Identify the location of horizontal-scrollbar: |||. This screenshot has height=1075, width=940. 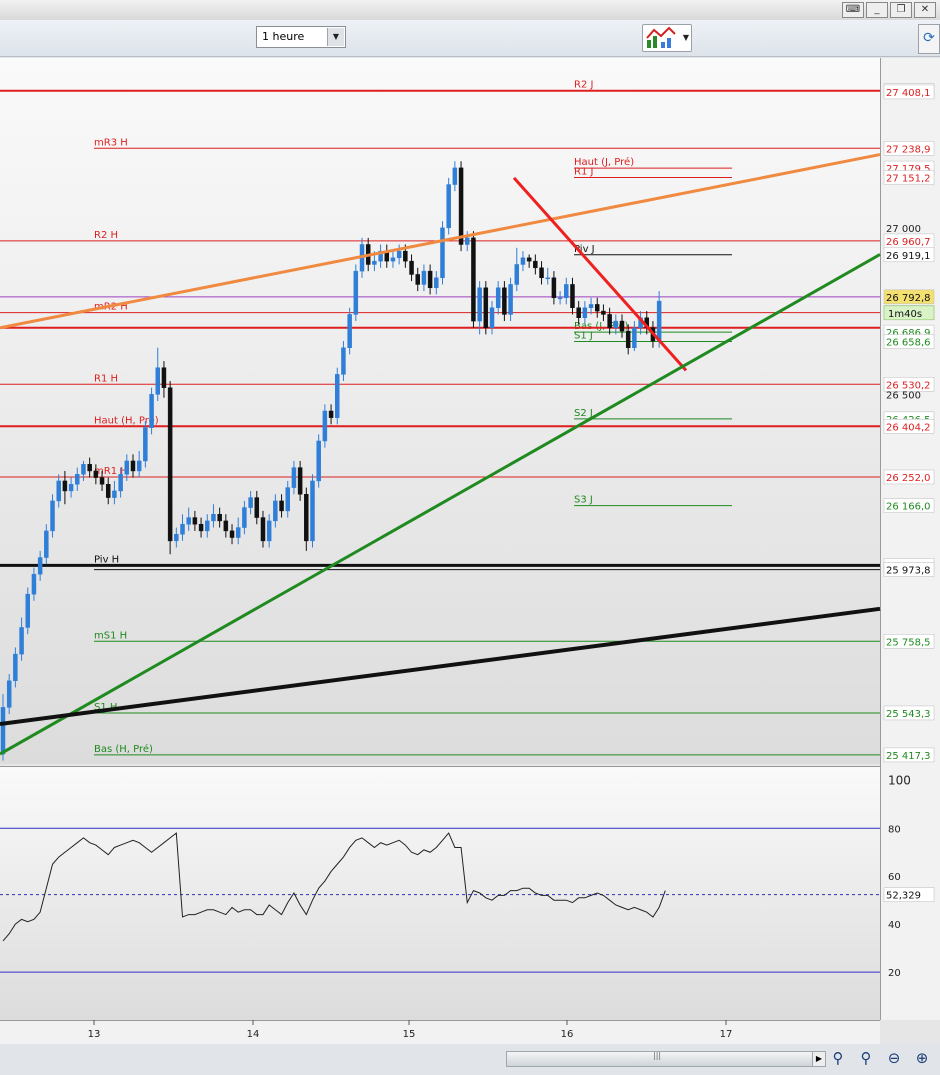
(660, 1059).